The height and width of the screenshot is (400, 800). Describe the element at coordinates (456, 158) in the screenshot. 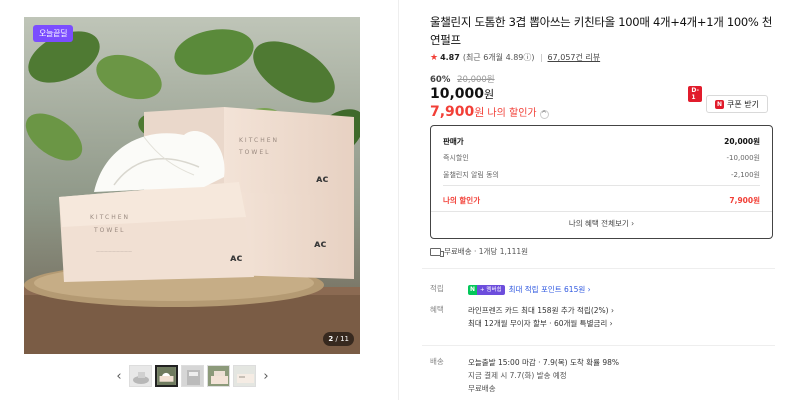

I see `price-row-label: 즉시할인` at that location.